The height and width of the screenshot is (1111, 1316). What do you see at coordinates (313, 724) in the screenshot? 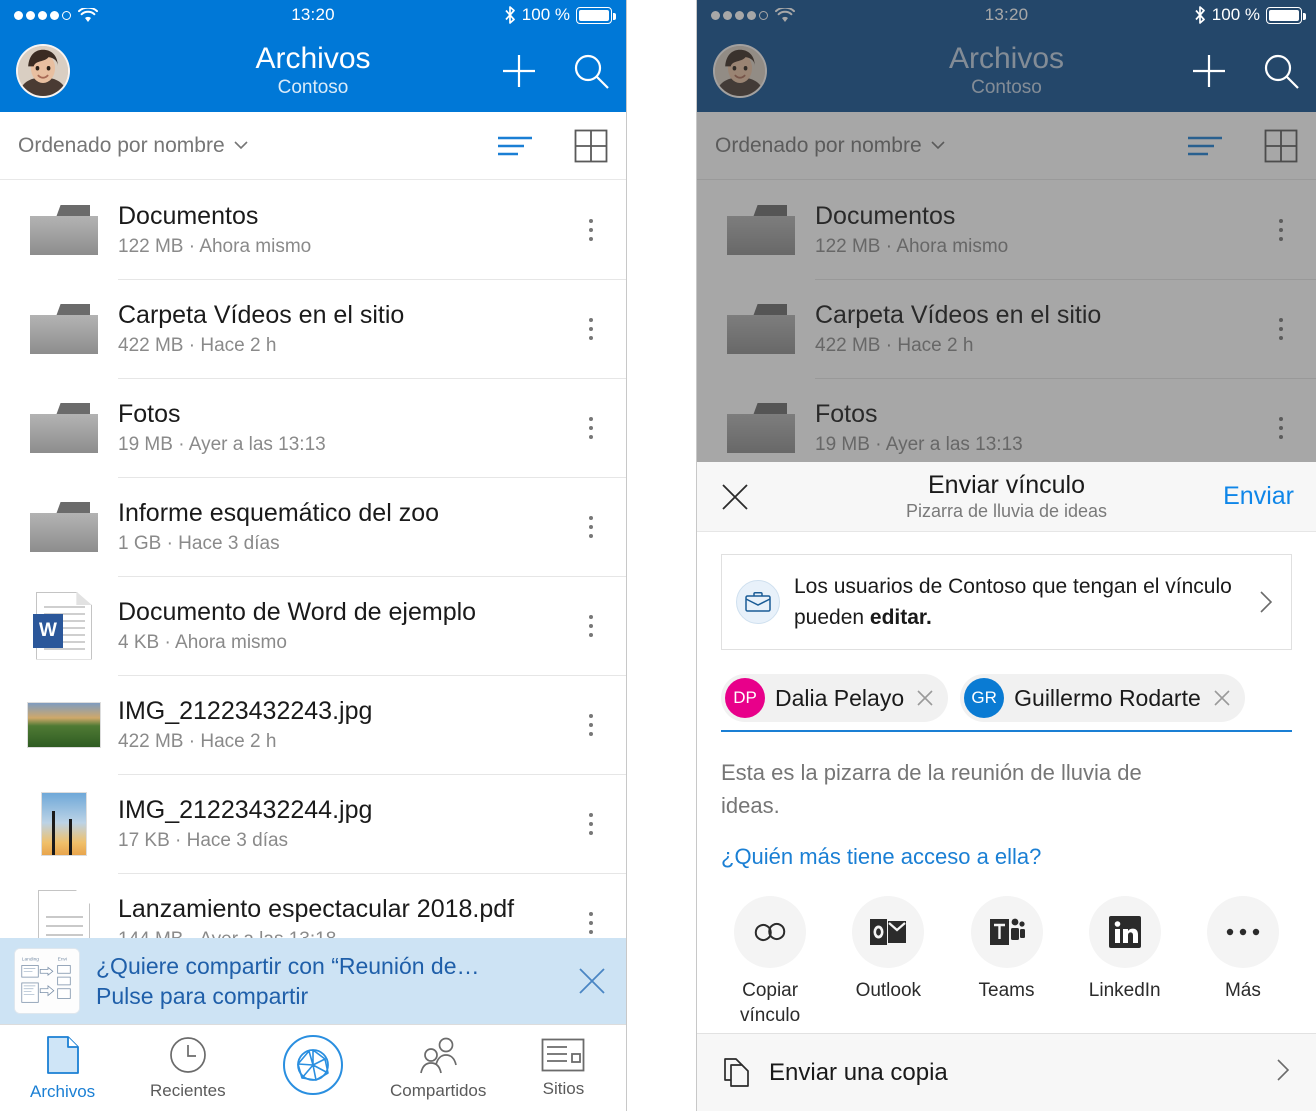
I see `file-row-img-243: IMG_21223432243.jpg 422 MB · Hace 2 h` at bounding box center [313, 724].